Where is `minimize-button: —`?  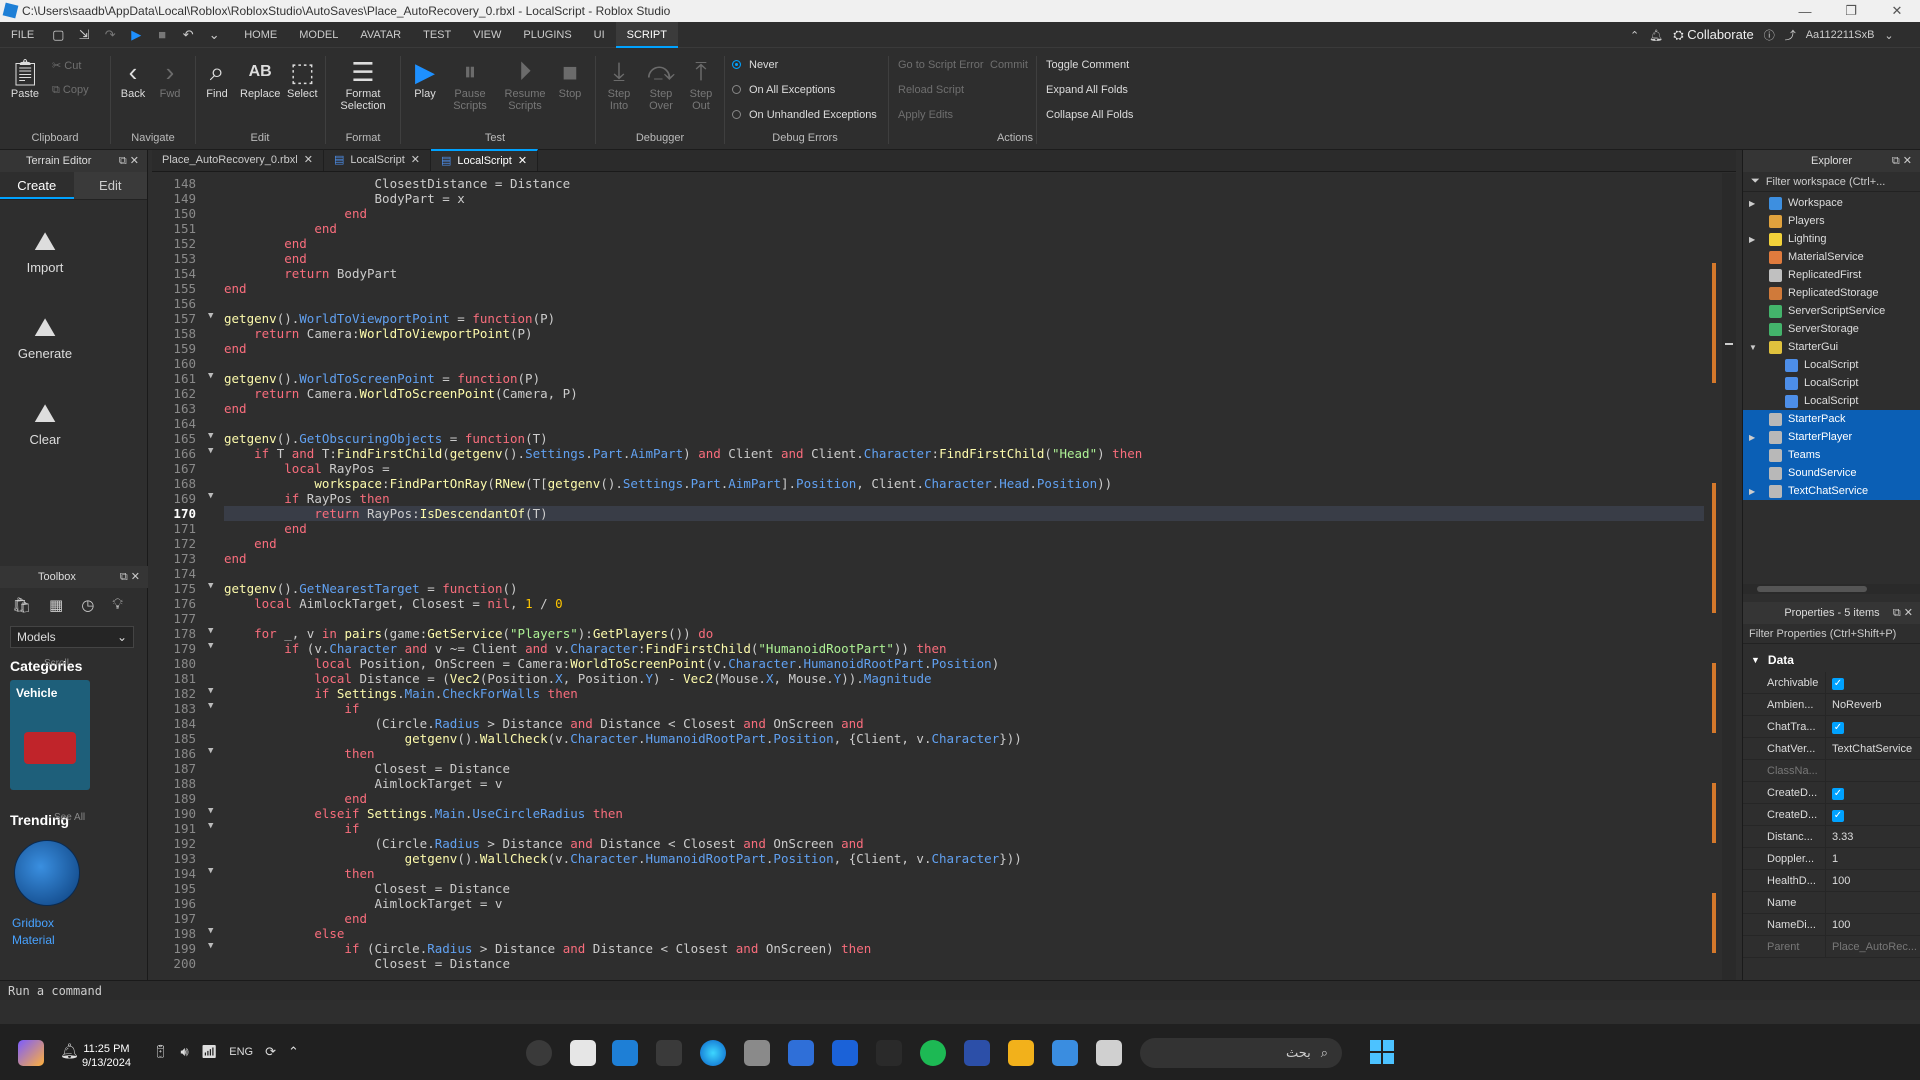 minimize-button: — is located at coordinates (1805, 11).